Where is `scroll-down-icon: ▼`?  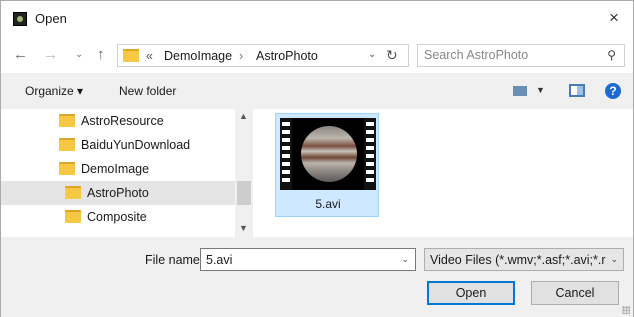 scroll-down-icon: ▼ is located at coordinates (243, 228).